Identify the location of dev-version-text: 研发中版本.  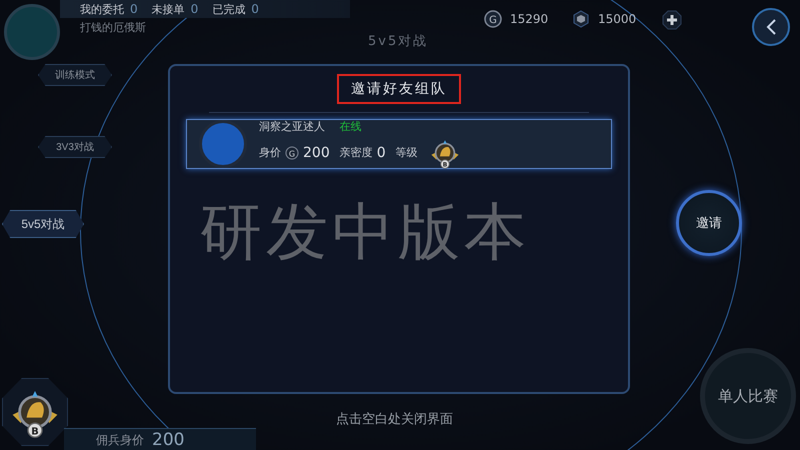
(365, 232).